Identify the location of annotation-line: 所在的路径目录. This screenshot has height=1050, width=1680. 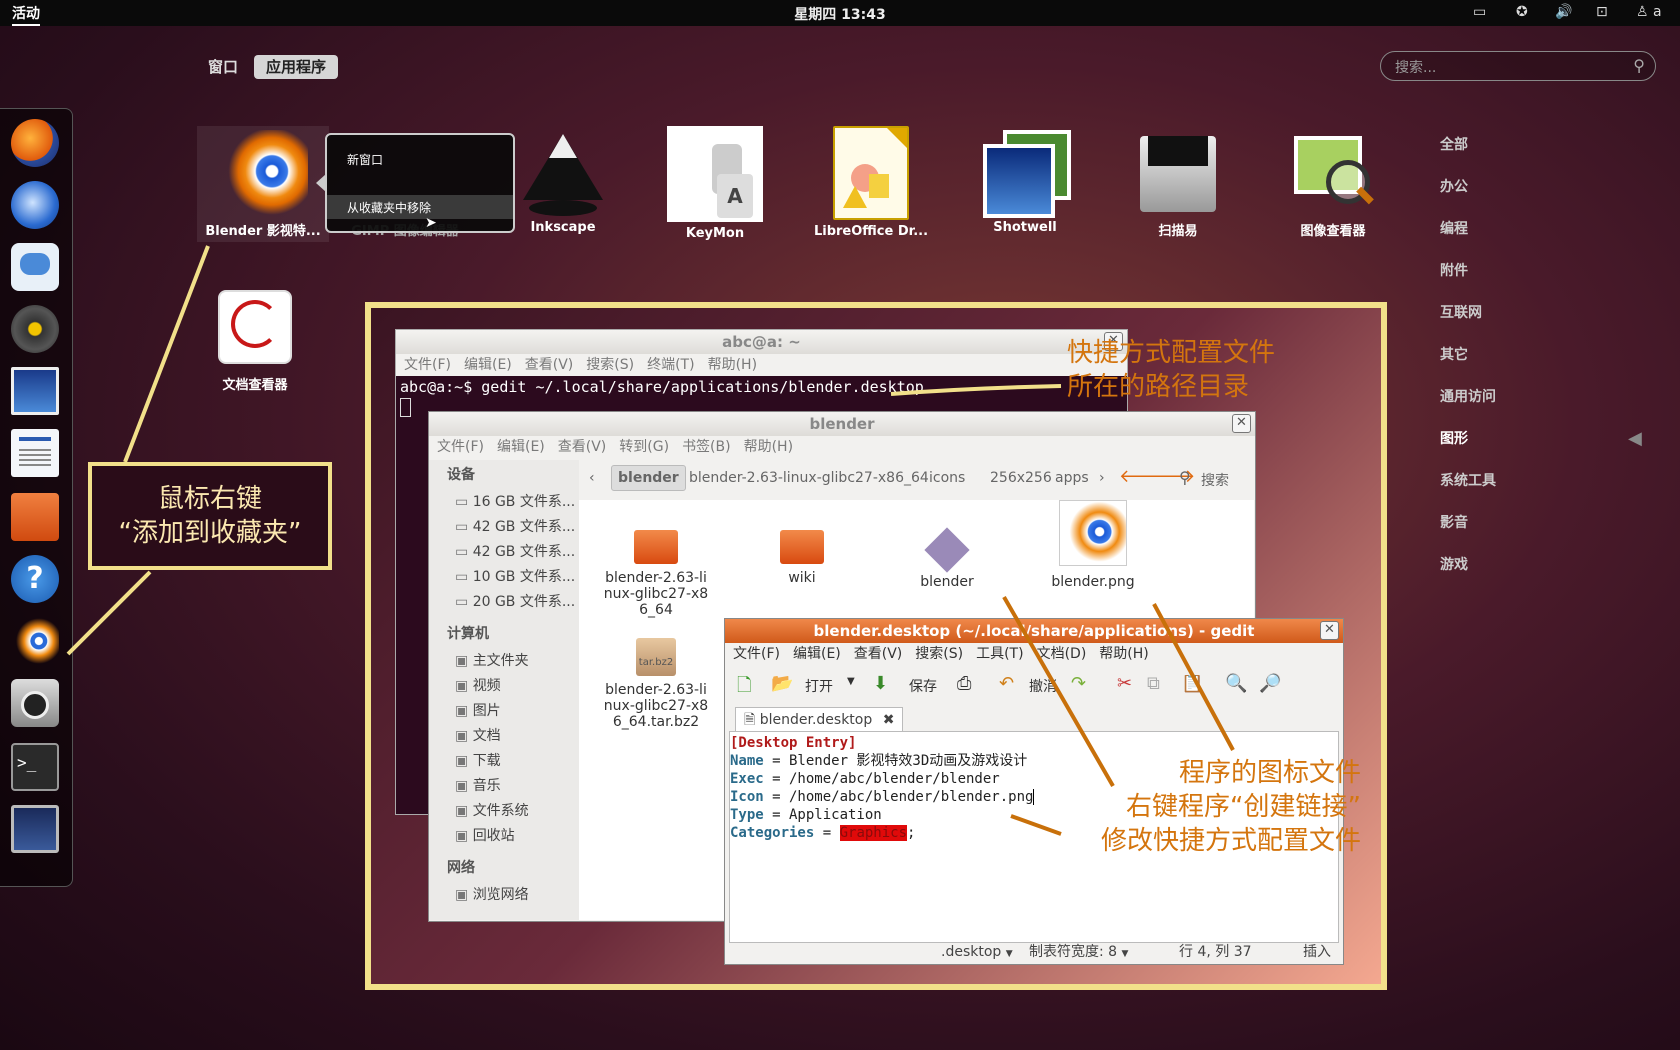
(1158, 387).